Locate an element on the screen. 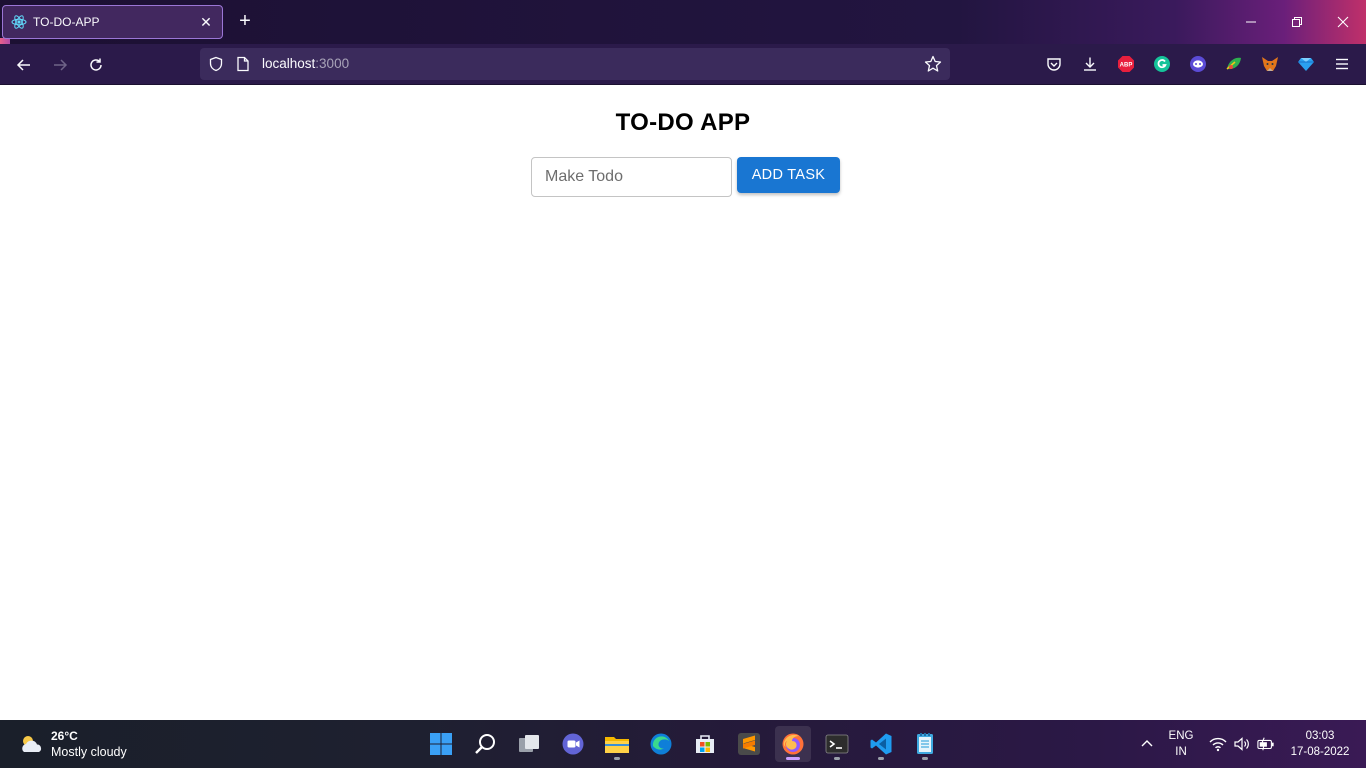  extension-leaf-icon is located at coordinates (1234, 64).